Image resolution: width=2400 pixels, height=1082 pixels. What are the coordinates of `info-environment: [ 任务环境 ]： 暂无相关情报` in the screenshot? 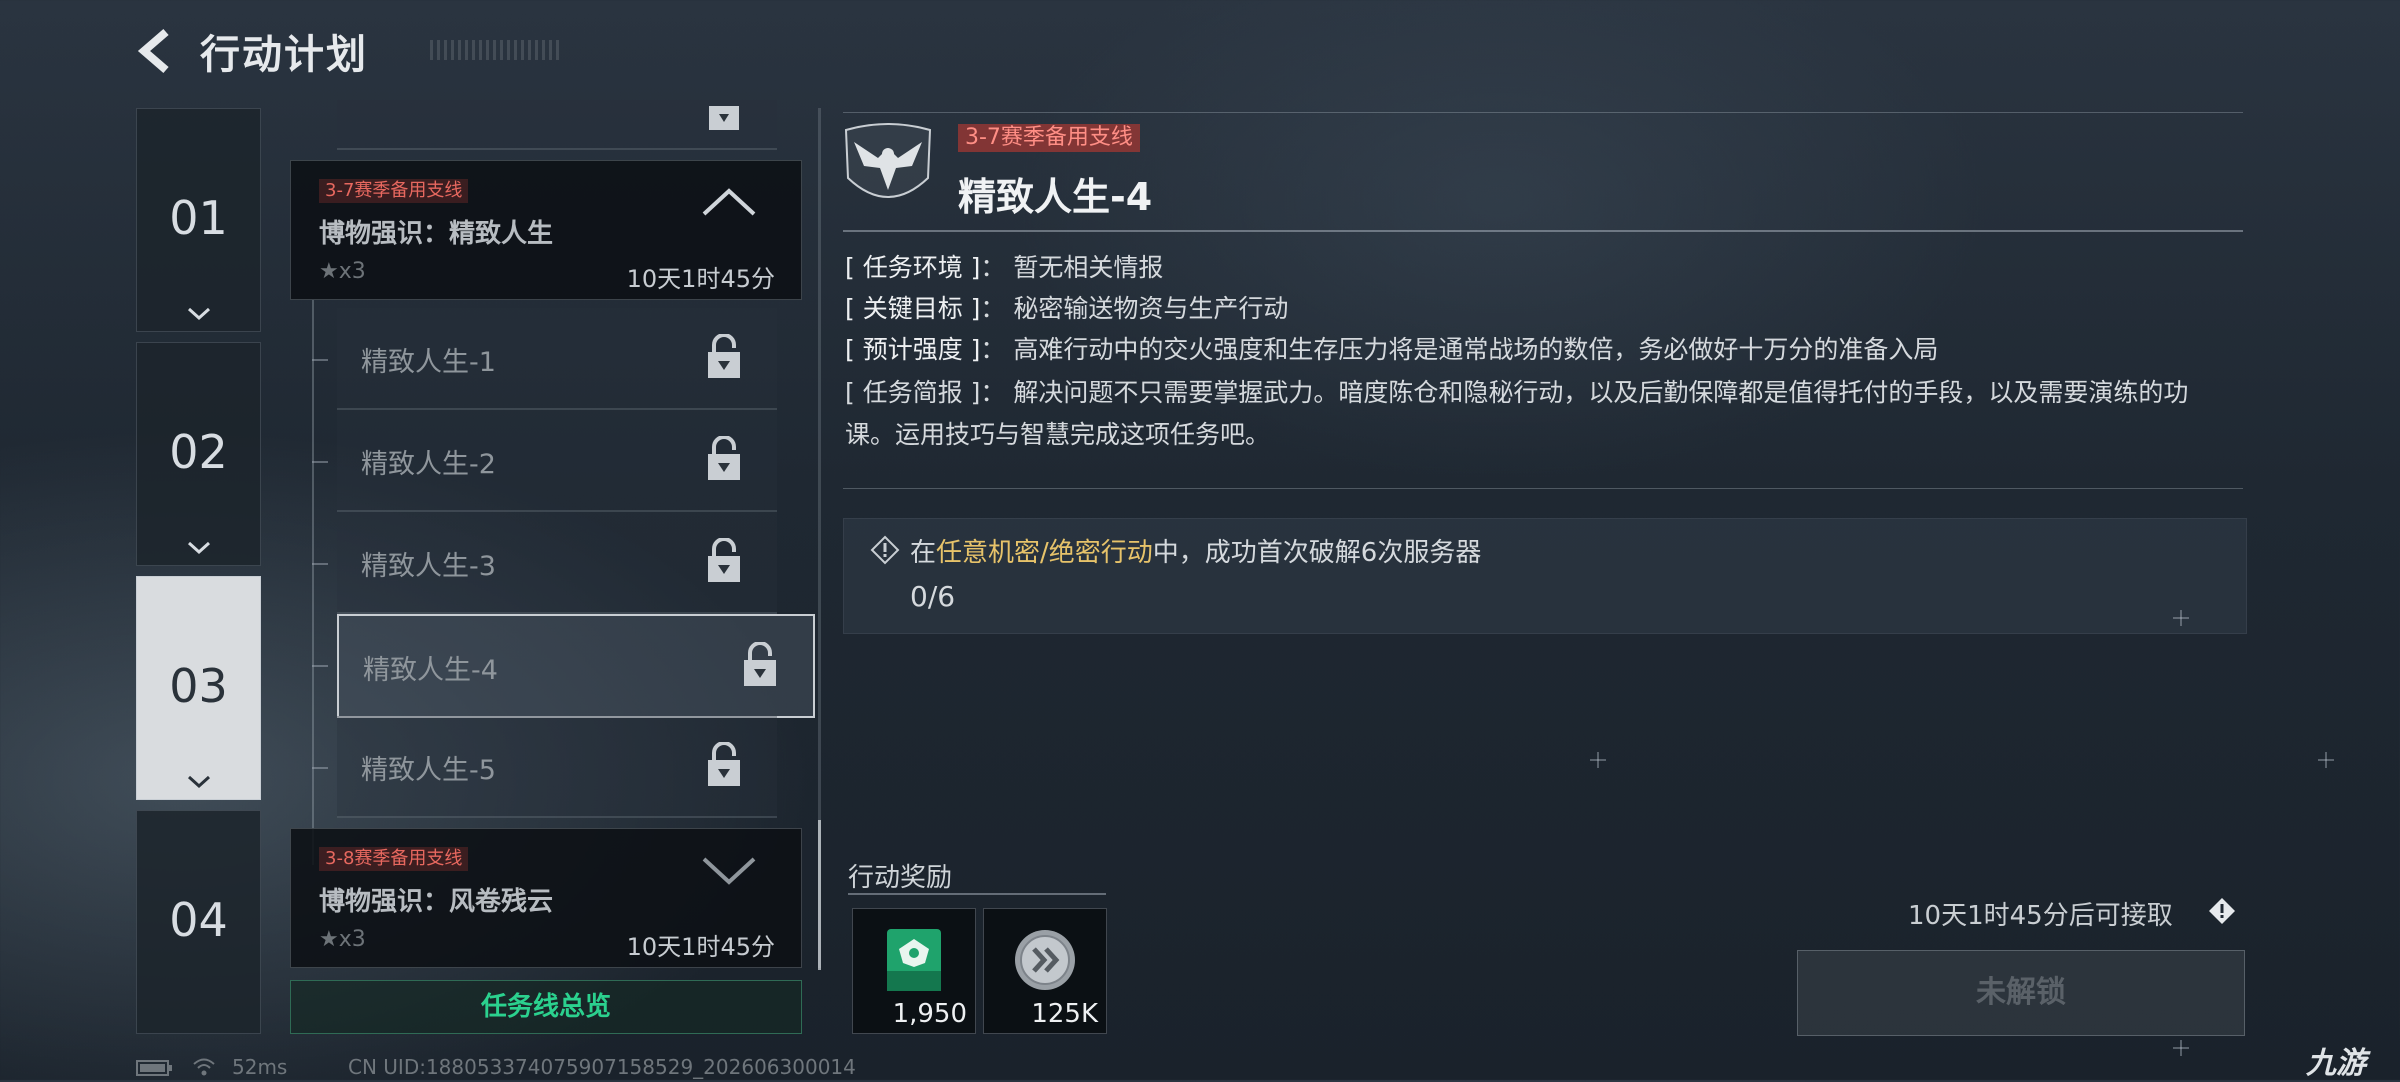 It's located at (1004, 267).